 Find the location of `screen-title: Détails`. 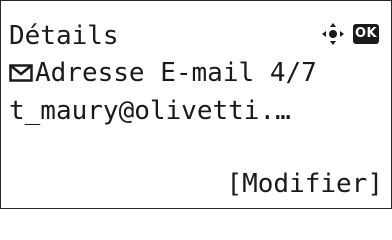

screen-title: Détails is located at coordinates (64, 36).